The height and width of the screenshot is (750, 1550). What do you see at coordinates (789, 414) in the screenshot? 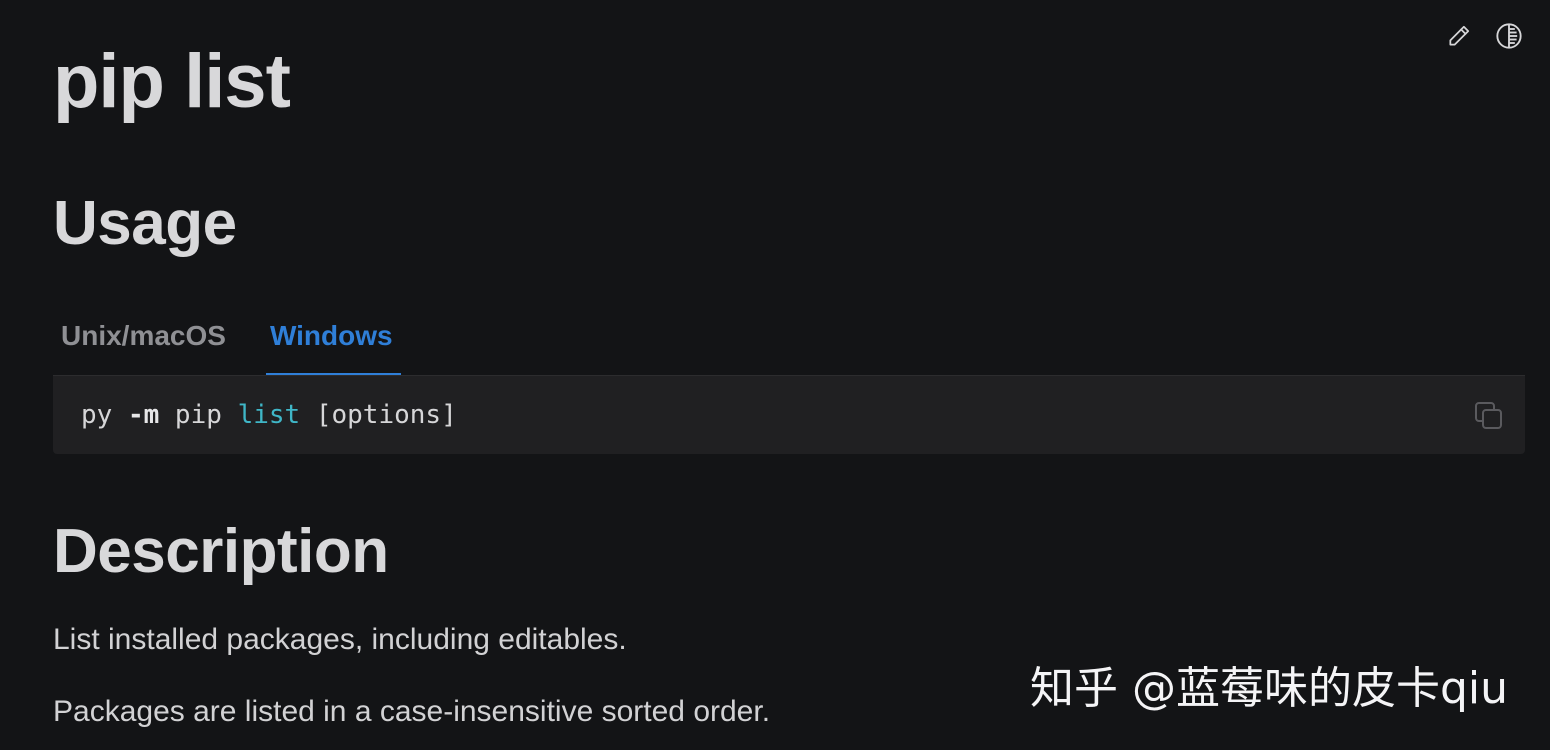
I see `code-block: py -m pip list [options]` at bounding box center [789, 414].